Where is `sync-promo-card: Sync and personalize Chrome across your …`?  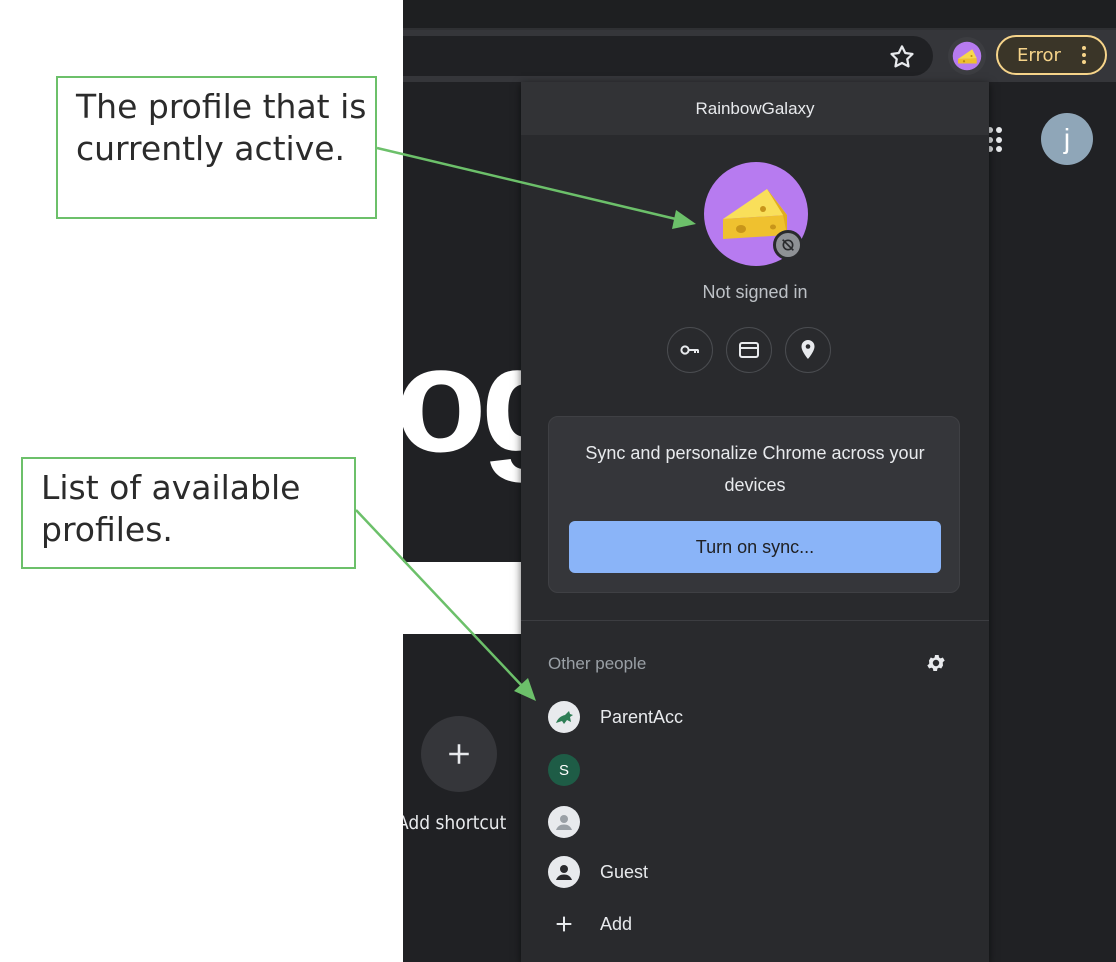
sync-promo-card: Sync and personalize Chrome across your … is located at coordinates (754, 504).